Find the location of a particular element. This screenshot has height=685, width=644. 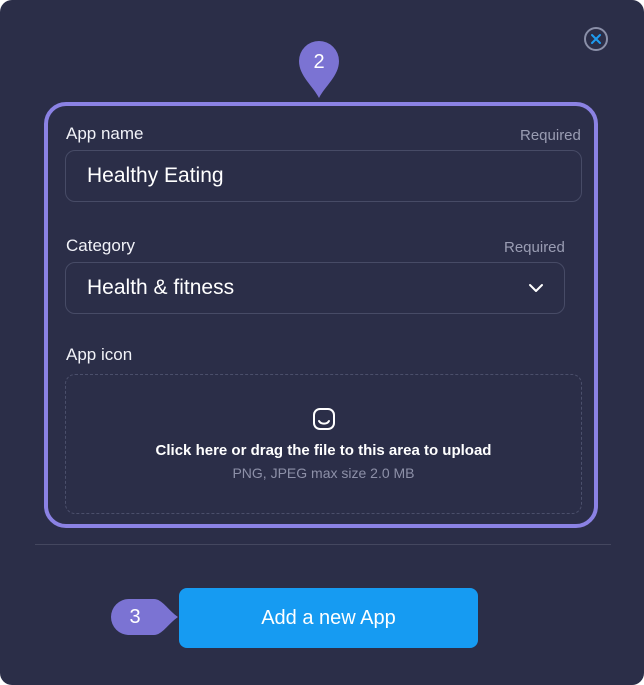

category-value: Health & fitness is located at coordinates (161, 287).